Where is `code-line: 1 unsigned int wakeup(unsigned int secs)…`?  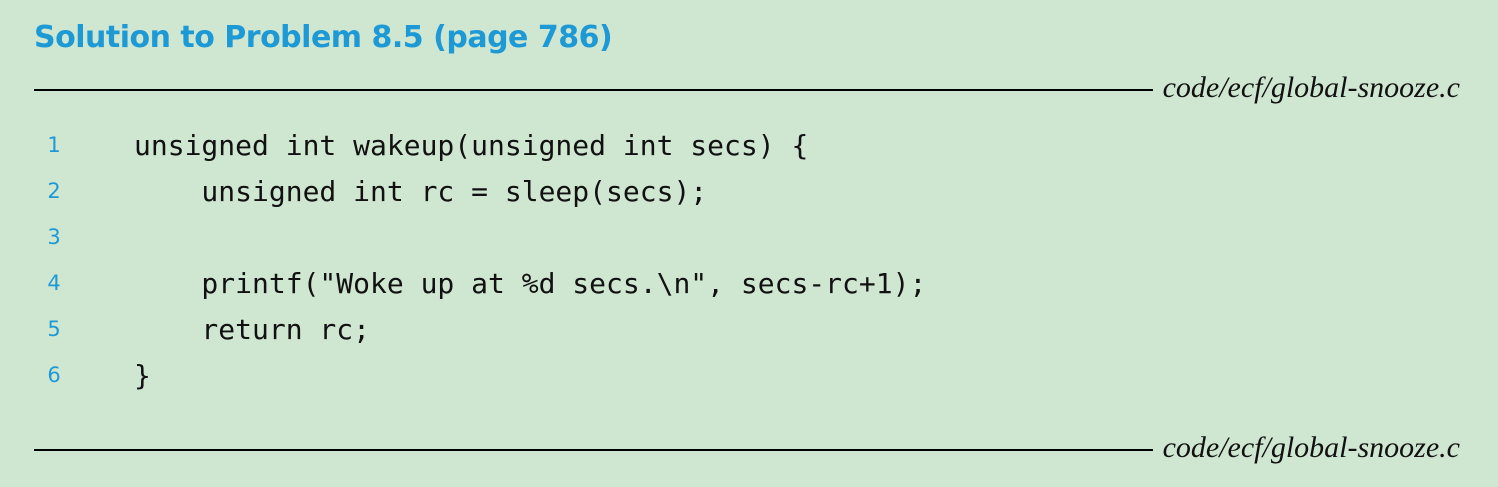
code-line: 1 unsigned int wakeup(unsigned int secs)… is located at coordinates (747, 145).